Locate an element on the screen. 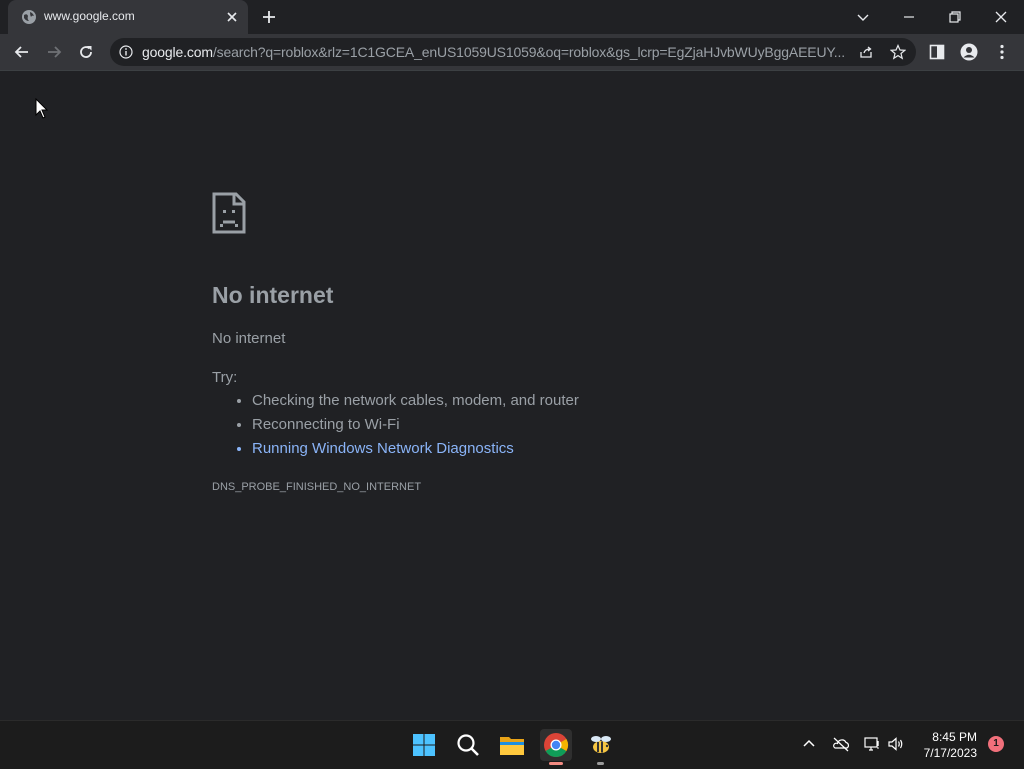  chrome-icon is located at coordinates (556, 745).